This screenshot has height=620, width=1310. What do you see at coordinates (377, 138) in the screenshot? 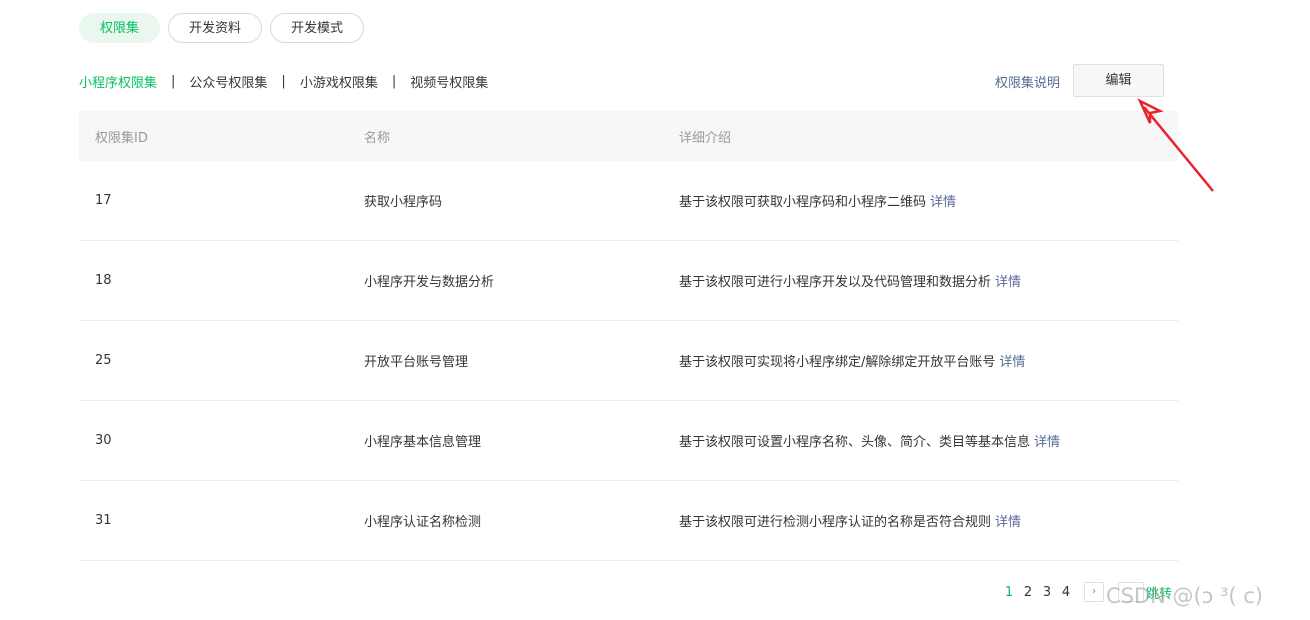
I see `header-name: 名称` at bounding box center [377, 138].